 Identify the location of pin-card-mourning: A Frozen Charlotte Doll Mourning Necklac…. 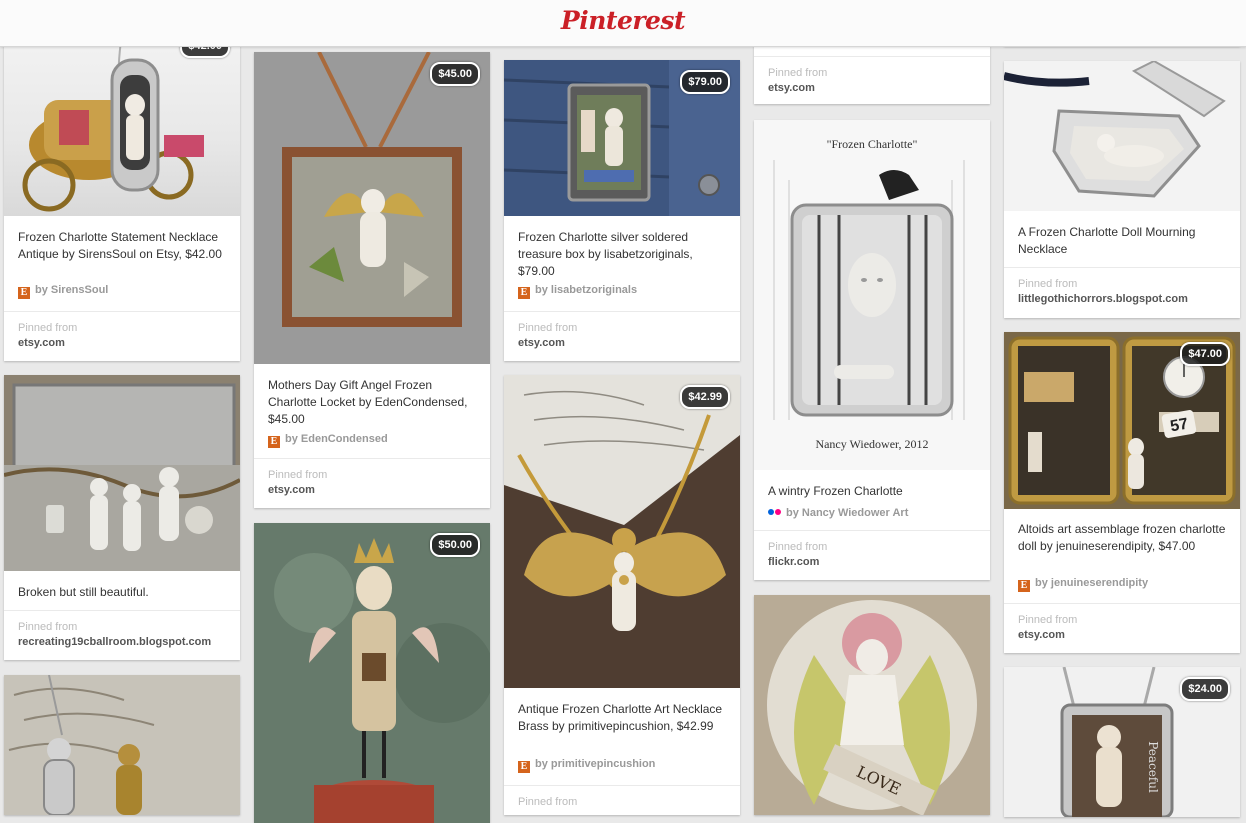
(1122, 189).